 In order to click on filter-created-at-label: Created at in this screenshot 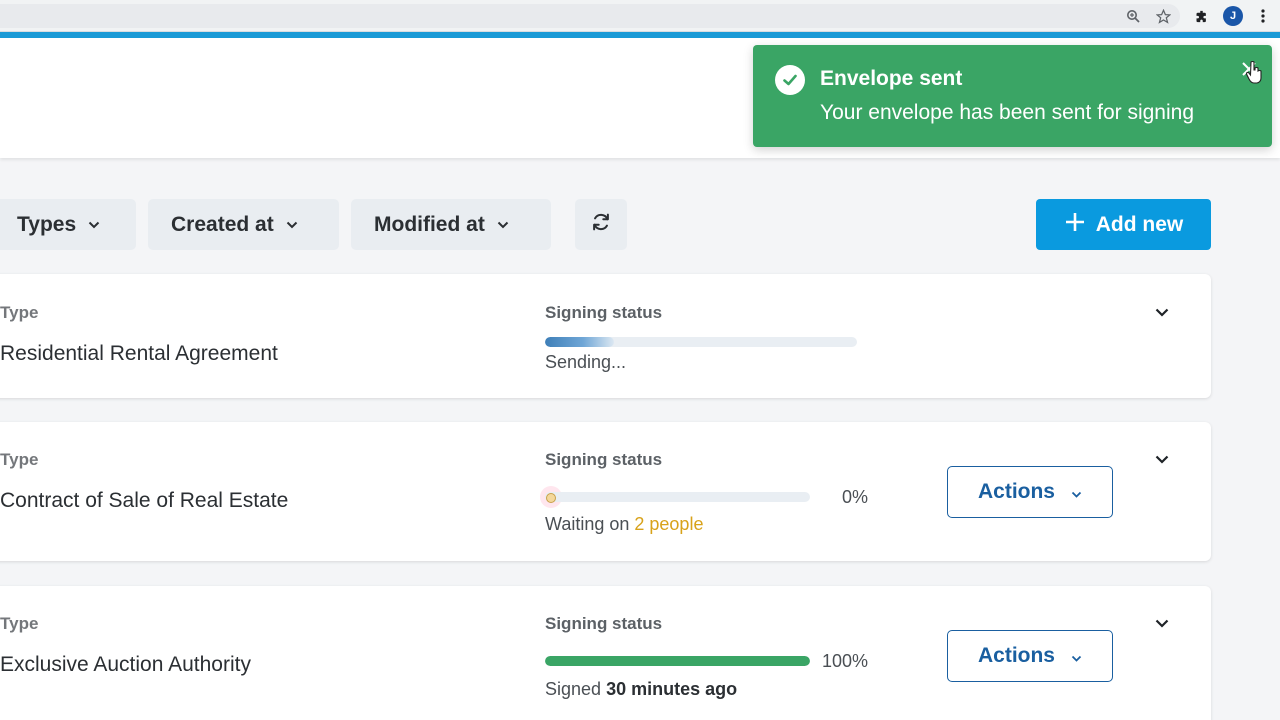, I will do `click(222, 224)`.